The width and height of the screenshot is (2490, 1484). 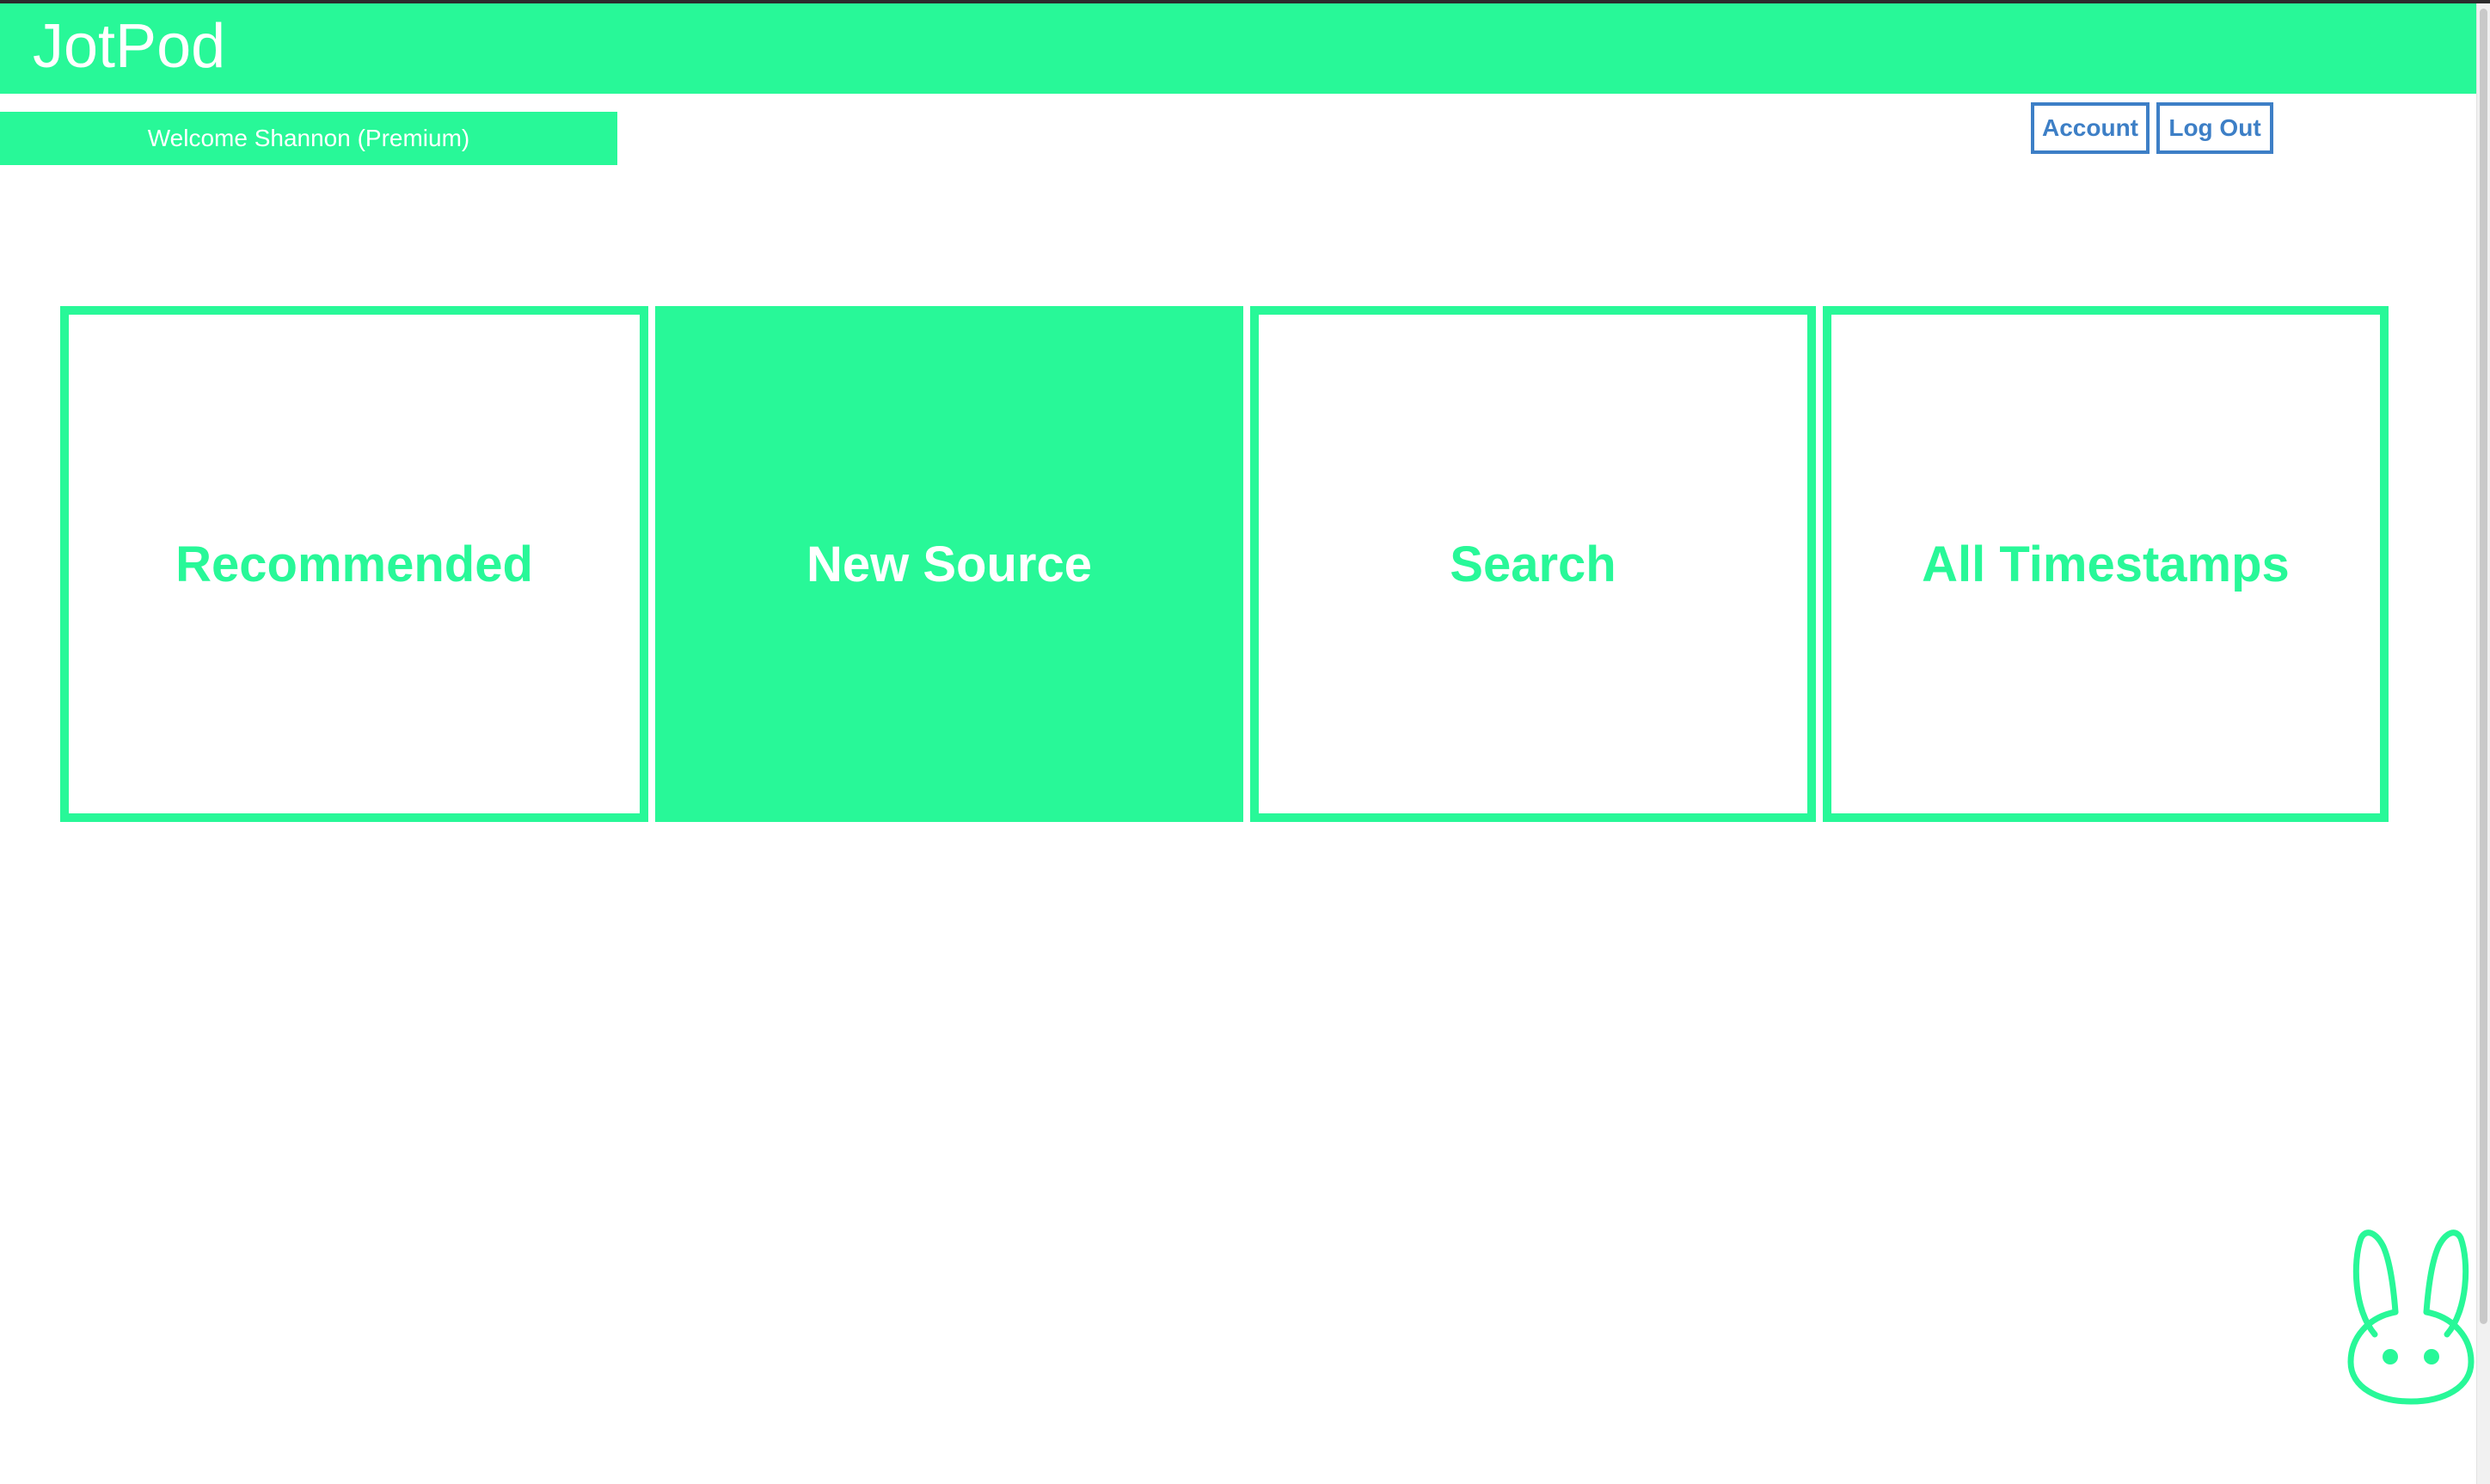 What do you see at coordinates (309, 138) in the screenshot?
I see `welcome-banner: Welcome Shannon (Premium)` at bounding box center [309, 138].